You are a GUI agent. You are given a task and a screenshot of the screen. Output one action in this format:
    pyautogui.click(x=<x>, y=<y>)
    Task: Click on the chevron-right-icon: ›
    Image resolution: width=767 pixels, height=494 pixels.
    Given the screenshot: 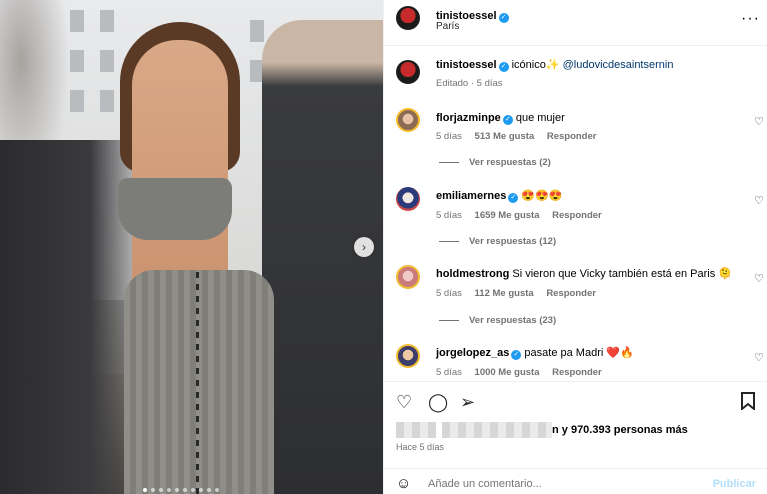 What is the action you would take?
    pyautogui.click(x=364, y=247)
    